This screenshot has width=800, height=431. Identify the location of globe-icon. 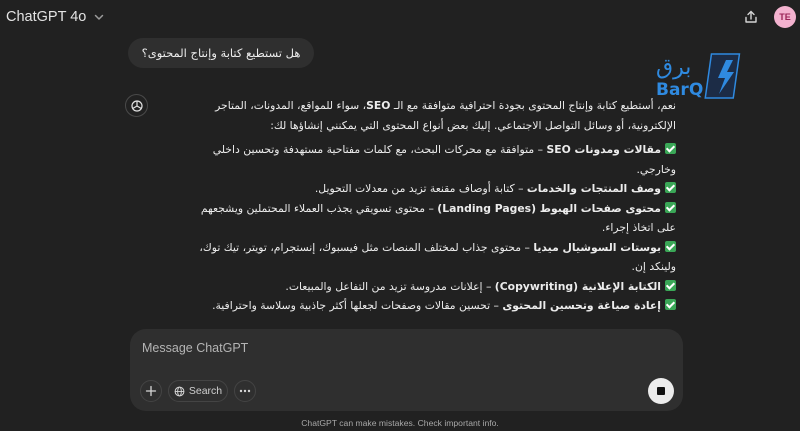
(179, 391).